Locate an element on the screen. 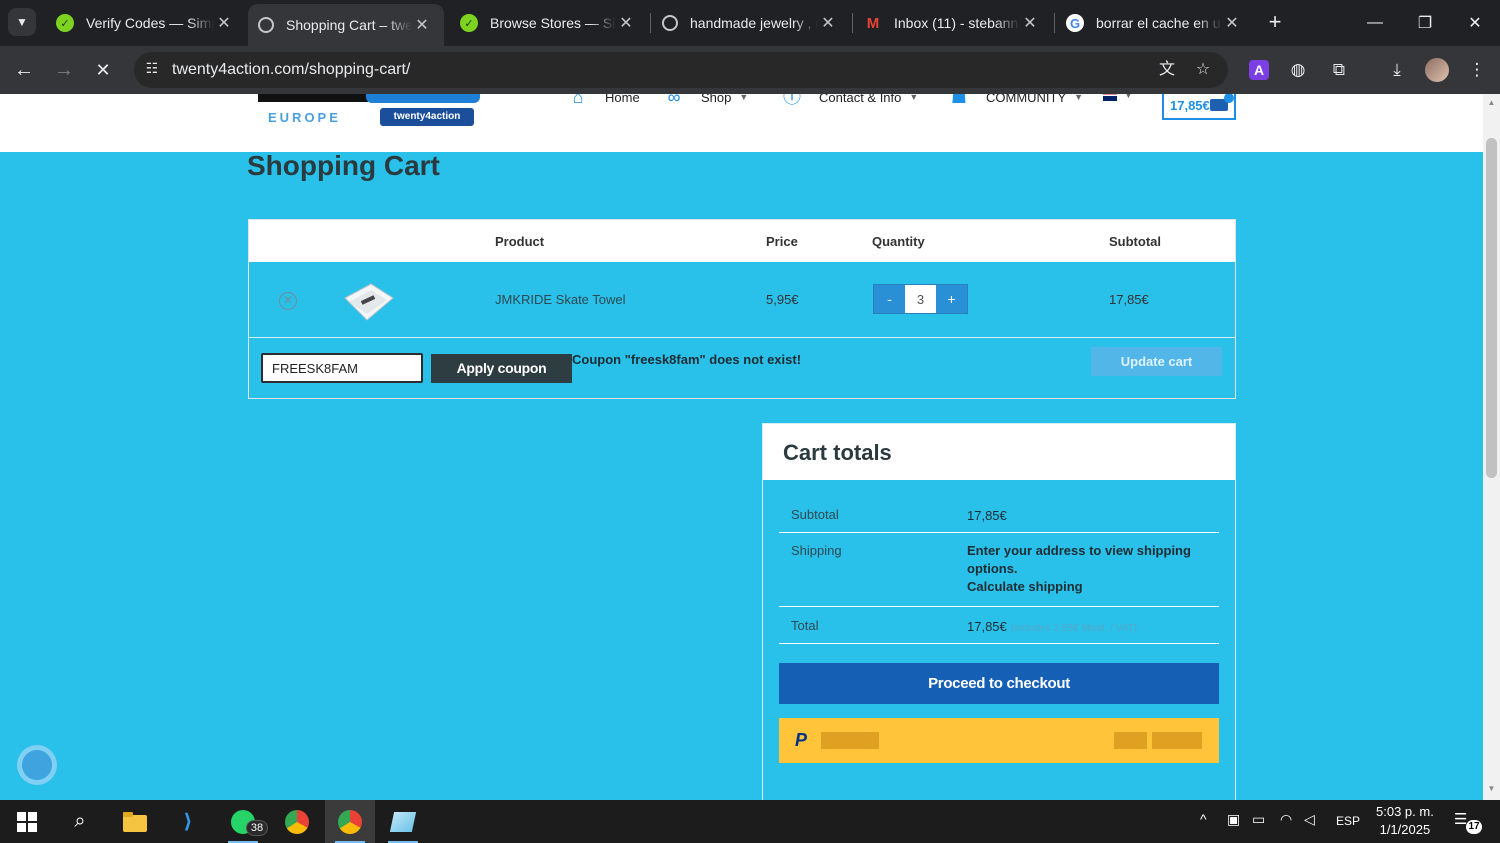 The height and width of the screenshot is (843, 1500). nav-shop: ∞ Shop ▼ is located at coordinates (706, 100).